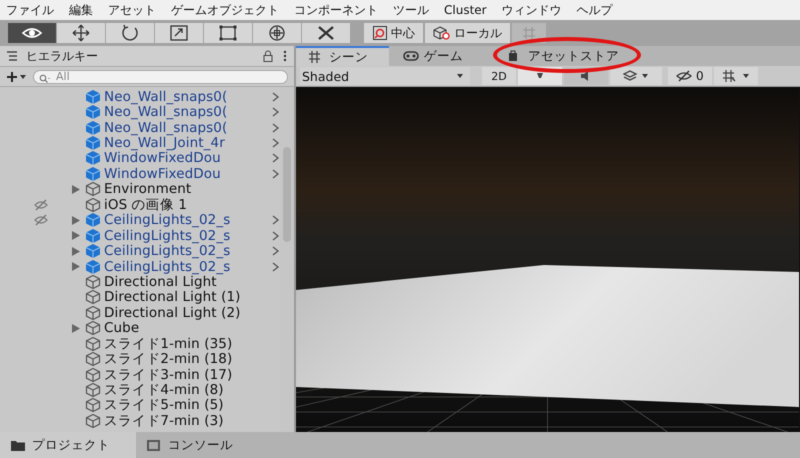  What do you see at coordinates (268, 56) in the screenshot?
I see `lock-icon` at bounding box center [268, 56].